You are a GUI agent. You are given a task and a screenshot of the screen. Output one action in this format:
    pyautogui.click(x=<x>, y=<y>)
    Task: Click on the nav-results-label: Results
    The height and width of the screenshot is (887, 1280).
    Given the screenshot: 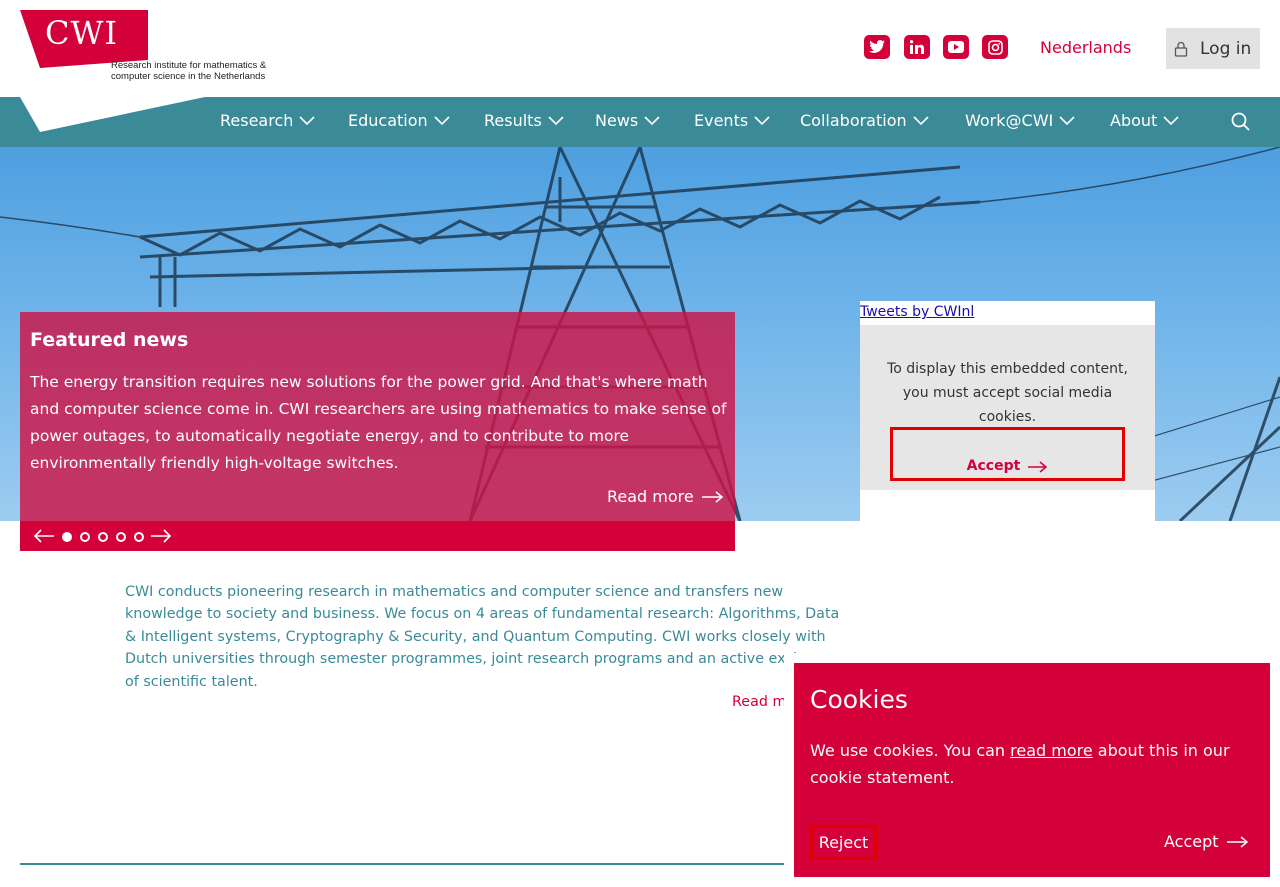 What is the action you would take?
    pyautogui.click(x=513, y=120)
    